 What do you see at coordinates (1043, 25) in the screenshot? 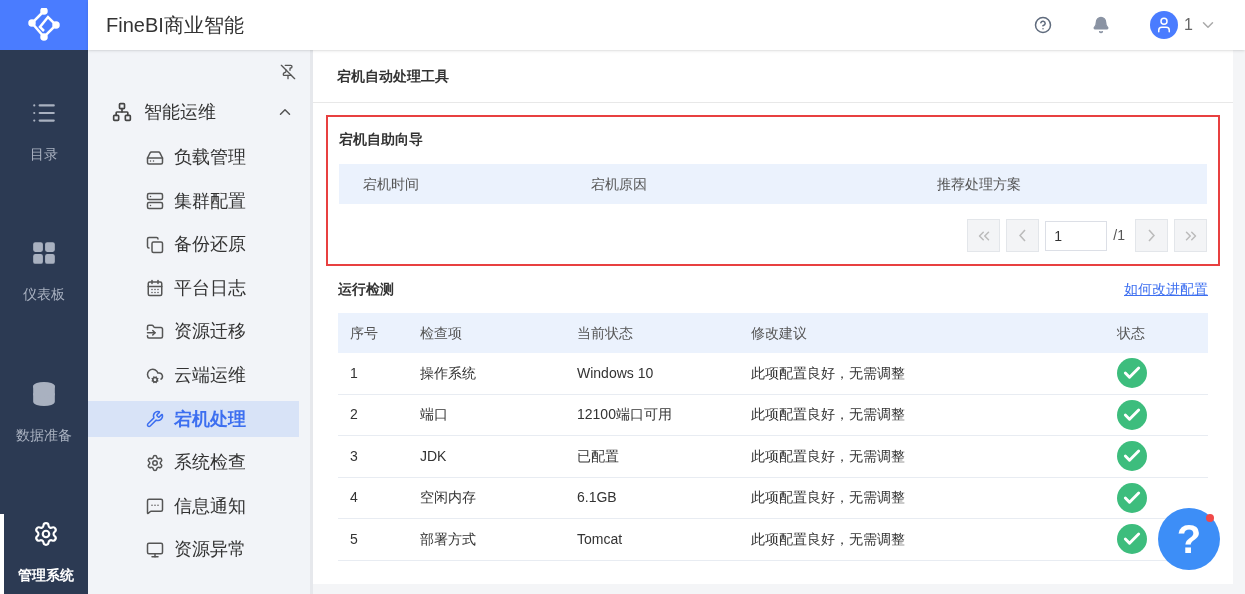
I see `help-icon` at bounding box center [1043, 25].